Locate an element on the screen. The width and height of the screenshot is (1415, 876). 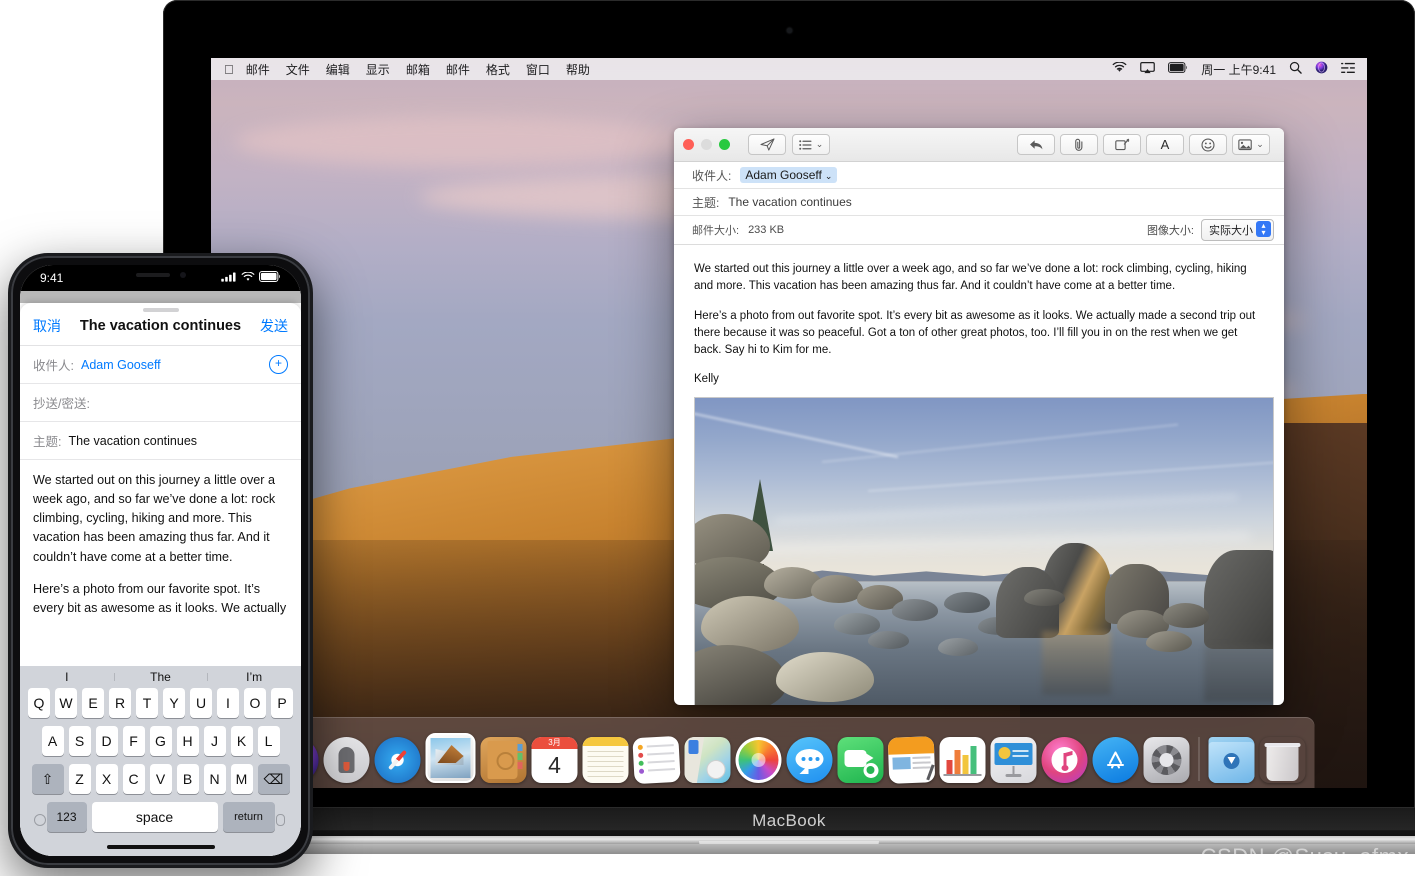
iphone-cc-bcc-field: 抄送/密送: is located at coordinates (160, 403).